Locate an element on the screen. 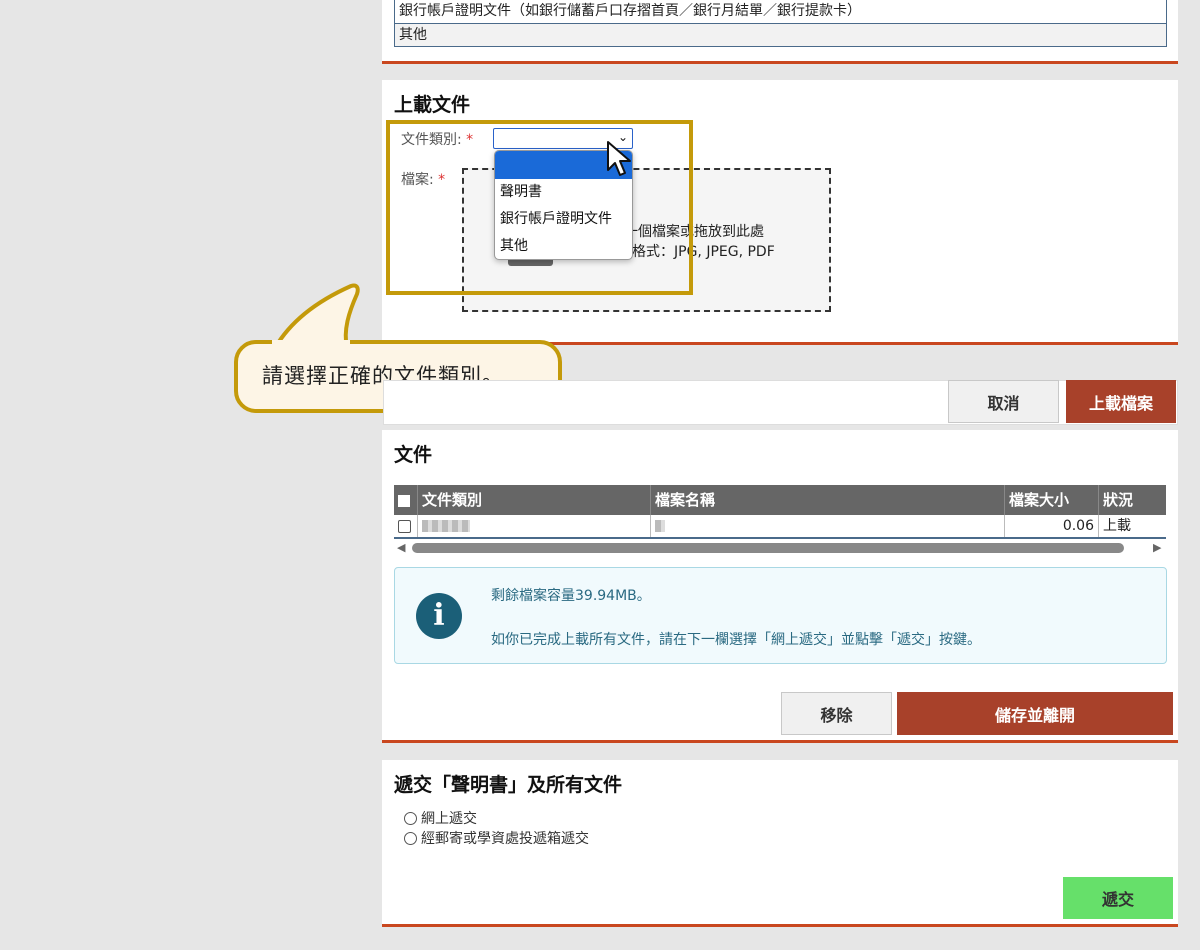 This screenshot has width=1200, height=950. scroll-right-arrow-icon: ▶ is located at coordinates (1157, 547).